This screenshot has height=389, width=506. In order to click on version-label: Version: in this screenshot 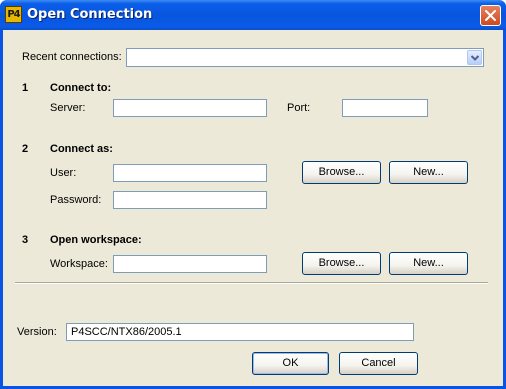, I will do `click(37, 332)`.